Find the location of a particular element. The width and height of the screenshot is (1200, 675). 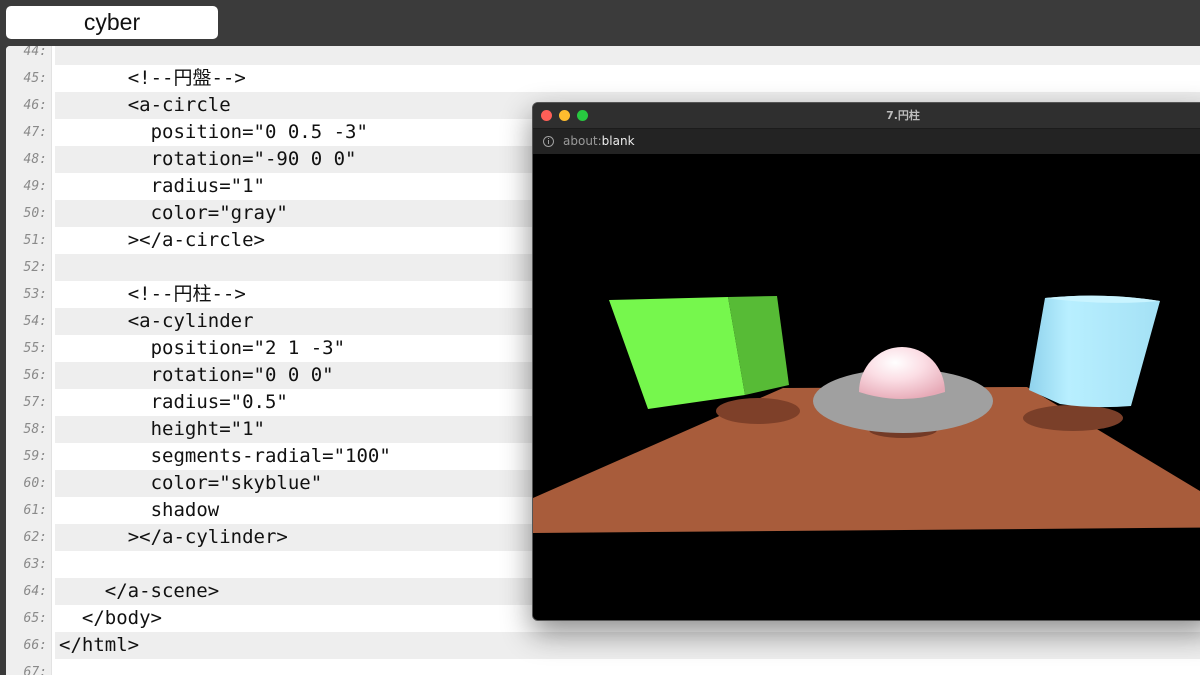

line-gutter: 54: is located at coordinates (29, 321).